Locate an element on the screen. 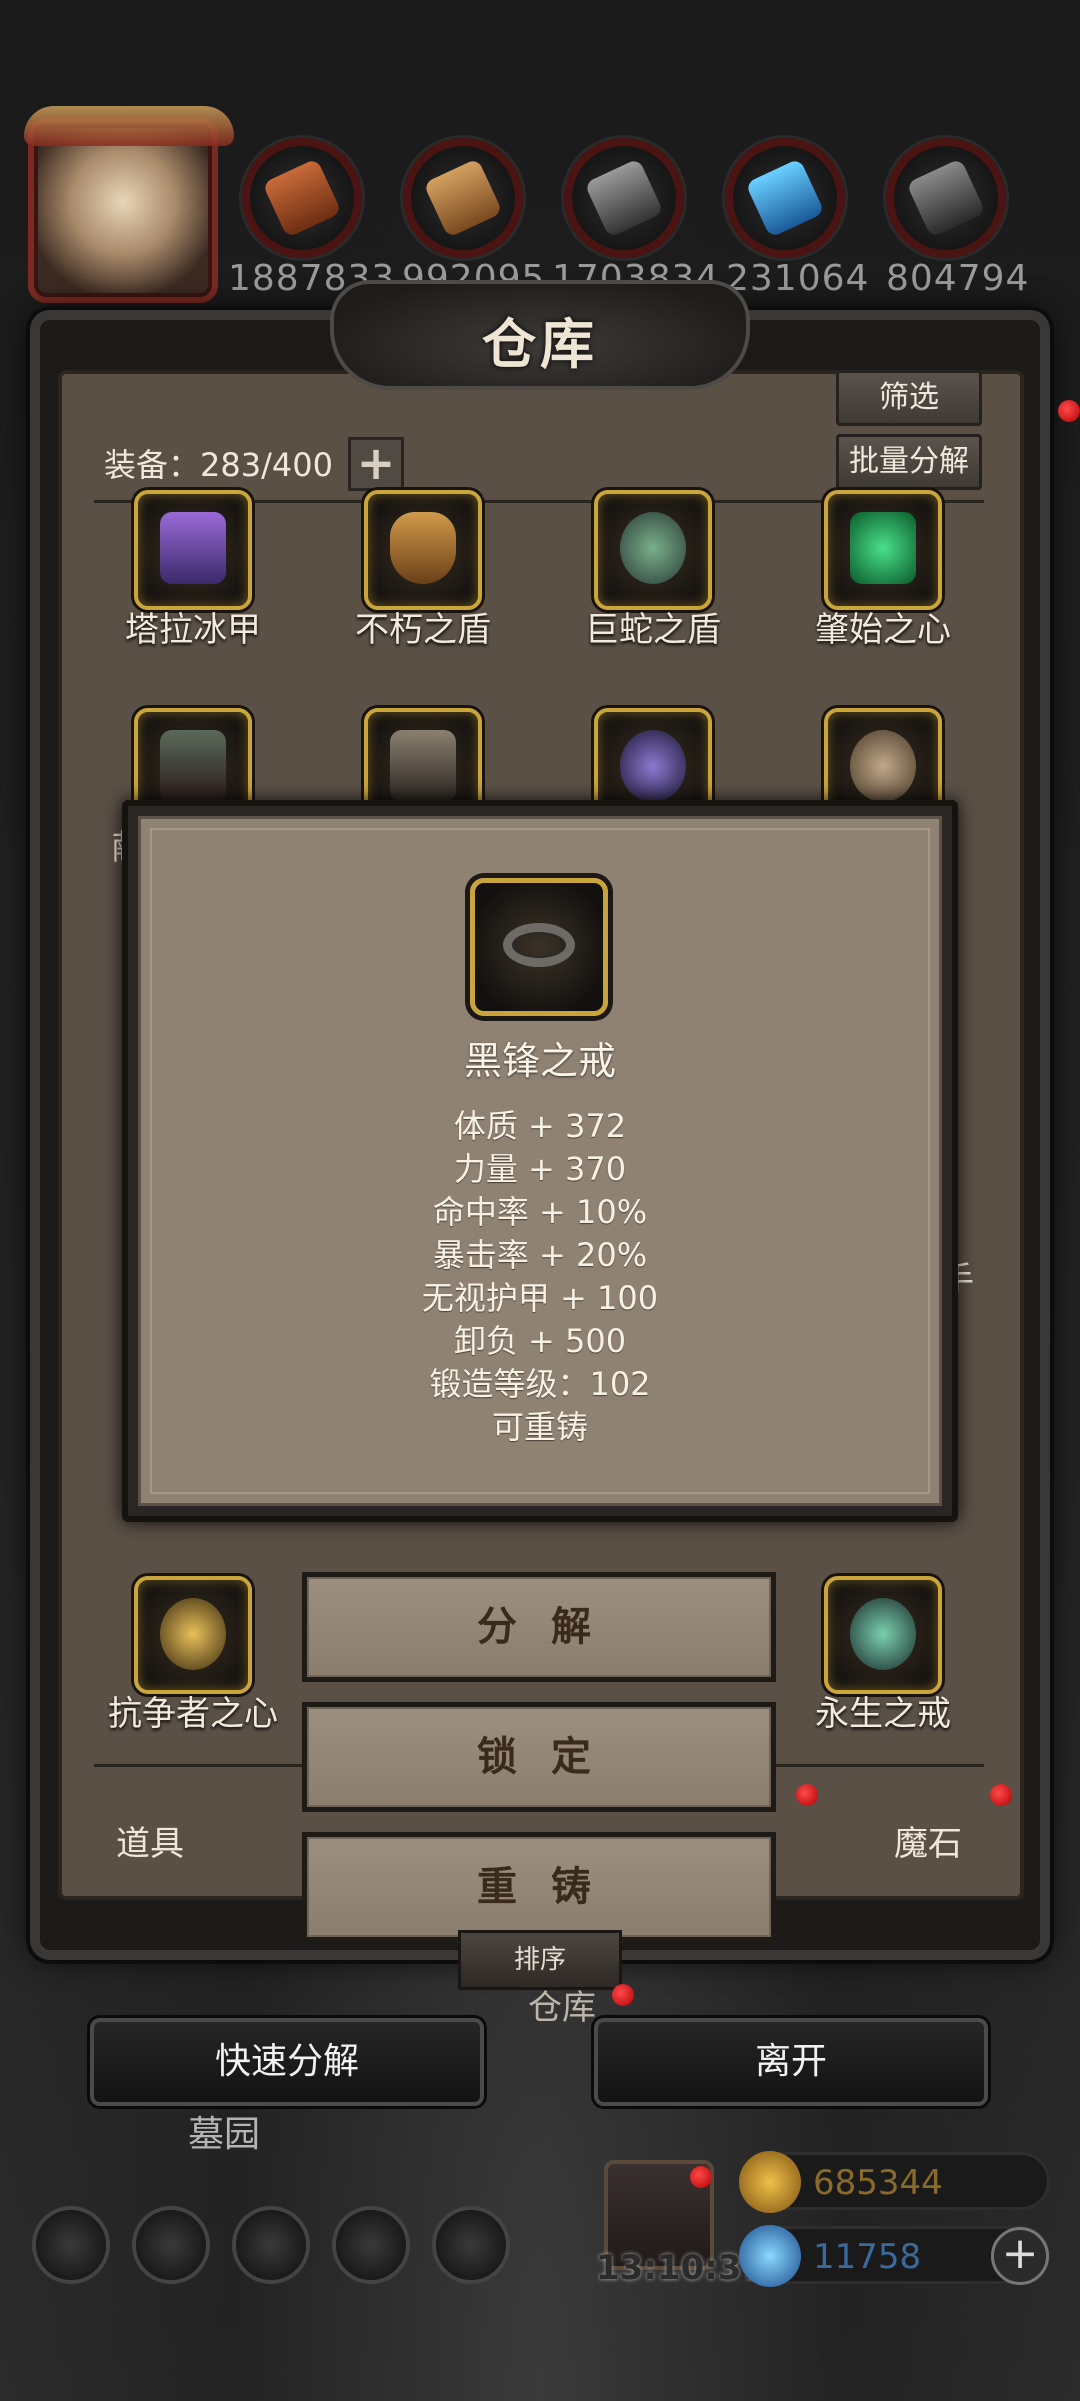 This screenshot has width=1080, height=2401. stat-line: 锻造等级：102 is located at coordinates (540, 1384).